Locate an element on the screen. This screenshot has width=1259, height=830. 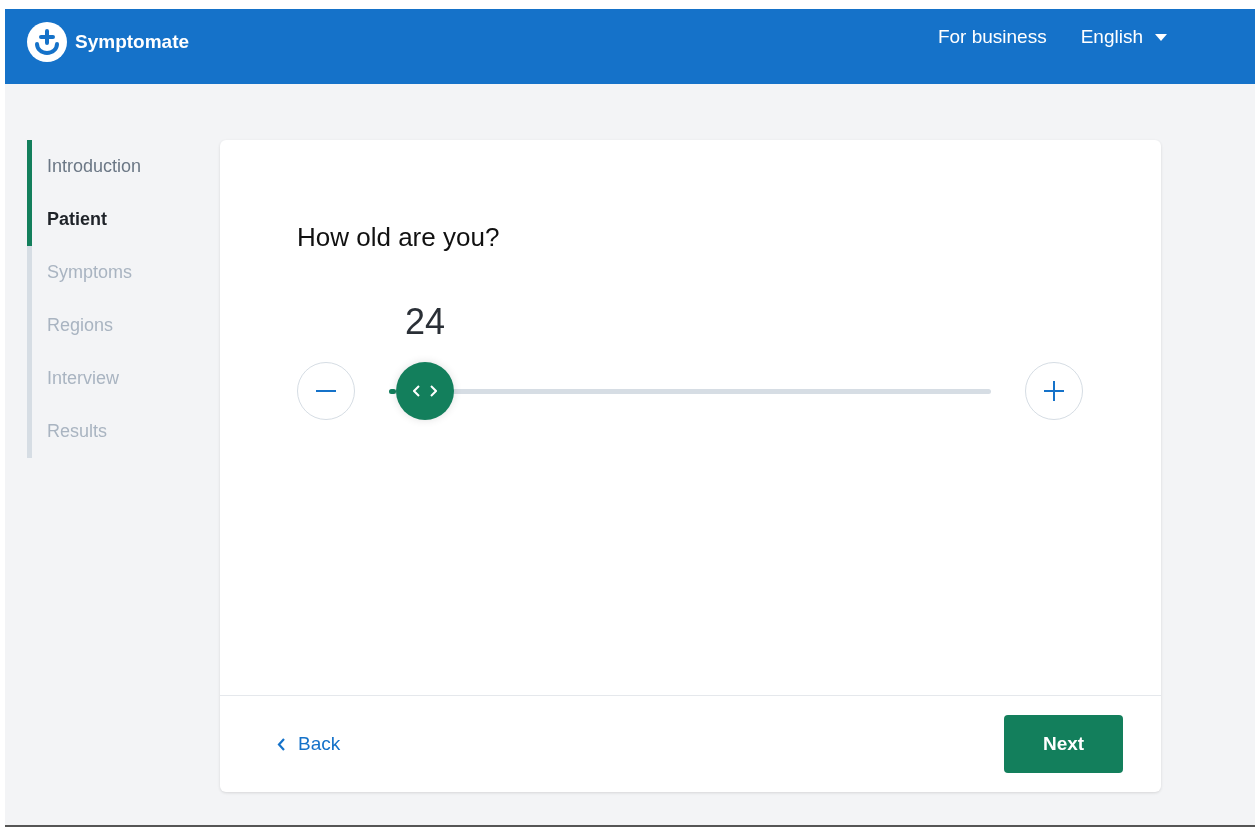
back-button: Back is located at coordinates (309, 744).